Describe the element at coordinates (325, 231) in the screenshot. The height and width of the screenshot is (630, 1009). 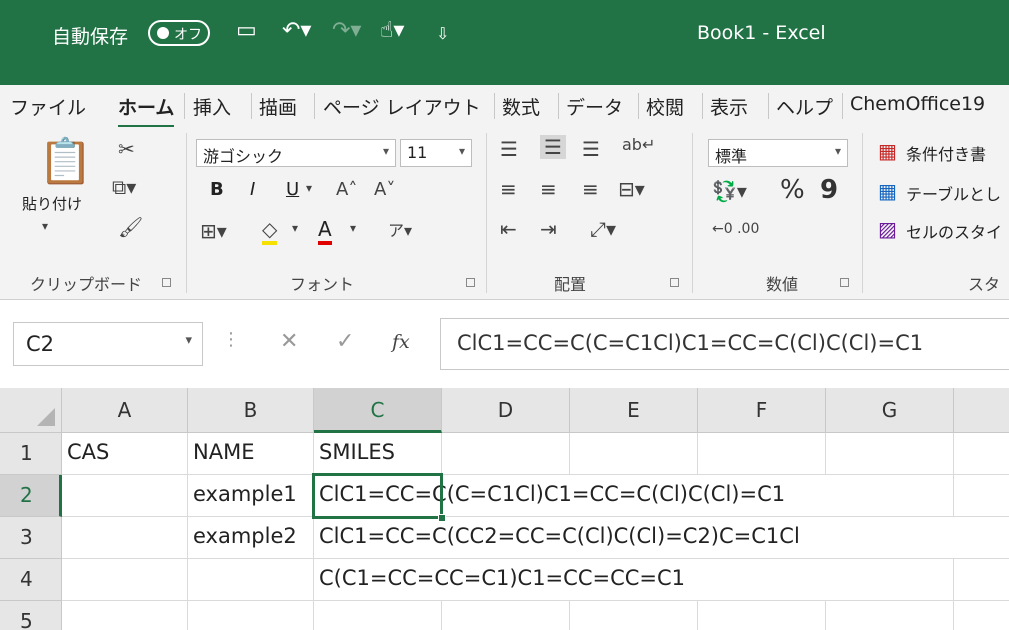
I see `font-color-icon: A` at that location.